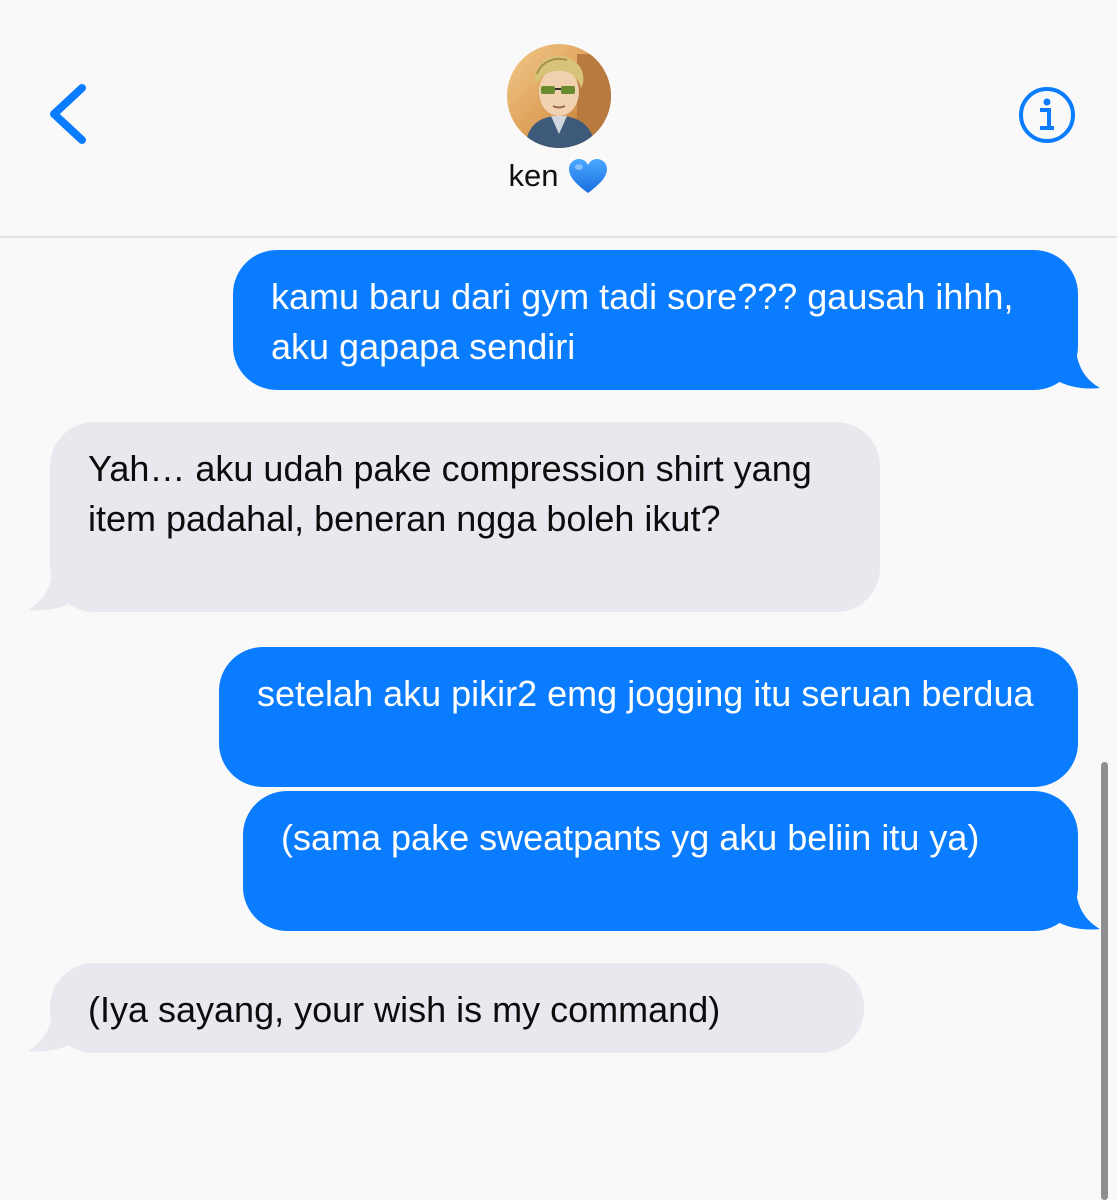 This screenshot has width=1117, height=1200. Describe the element at coordinates (1104, 981) in the screenshot. I see `scrollbar` at that location.